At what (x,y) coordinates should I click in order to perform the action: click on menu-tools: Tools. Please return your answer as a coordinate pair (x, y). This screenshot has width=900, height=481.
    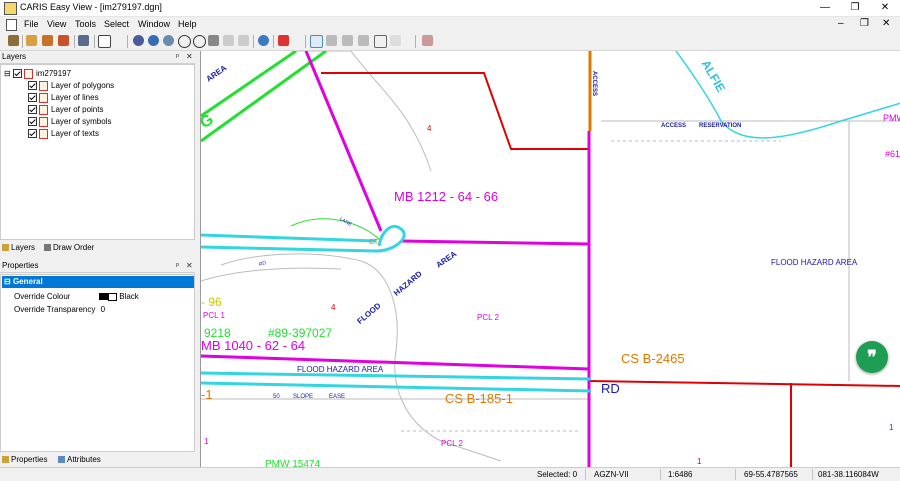
    Looking at the image, I should click on (85, 24).